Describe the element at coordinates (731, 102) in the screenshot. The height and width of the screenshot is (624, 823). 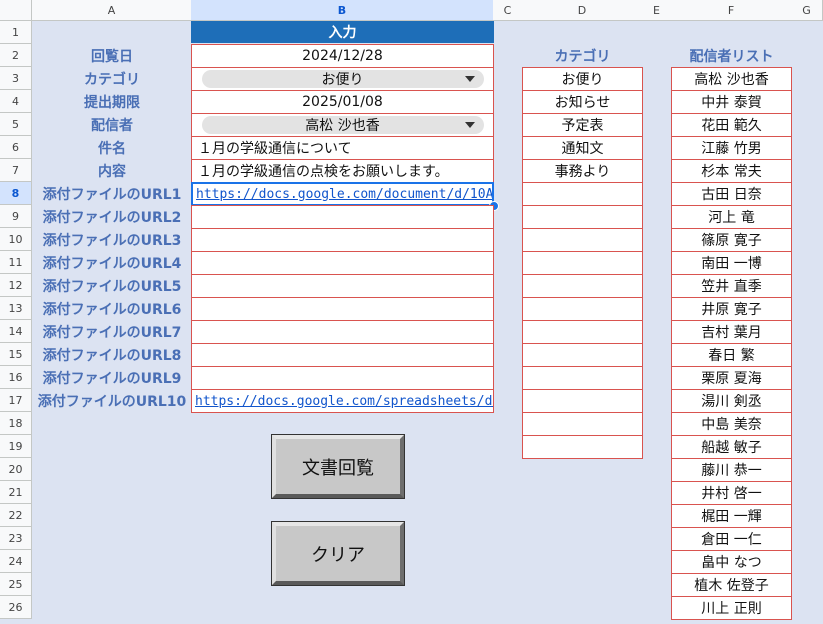
I see `sender-list-item: 中井 泰賀` at that location.